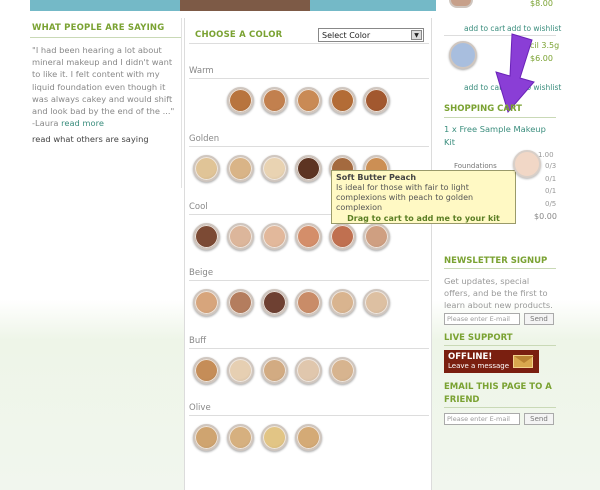 This screenshot has width=600, height=490. What do you see at coordinates (496, 261) in the screenshot?
I see `newsletter-heading: NEWSLETTER SIGNUP` at bounding box center [496, 261].